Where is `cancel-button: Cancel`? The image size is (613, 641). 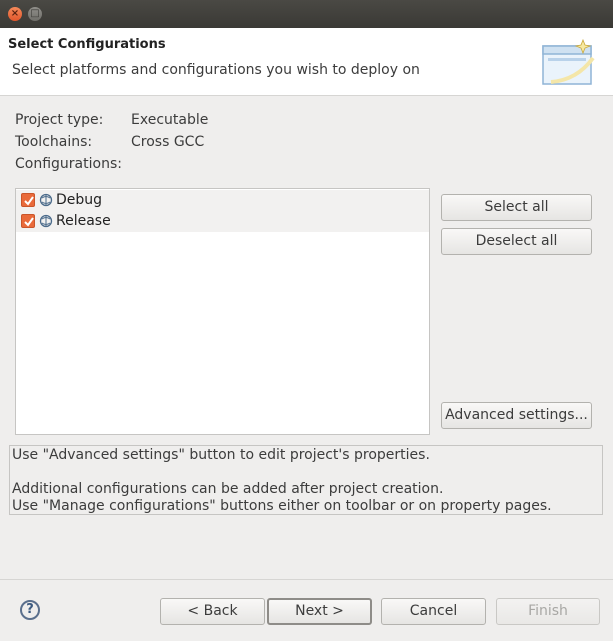 cancel-button: Cancel is located at coordinates (433, 611).